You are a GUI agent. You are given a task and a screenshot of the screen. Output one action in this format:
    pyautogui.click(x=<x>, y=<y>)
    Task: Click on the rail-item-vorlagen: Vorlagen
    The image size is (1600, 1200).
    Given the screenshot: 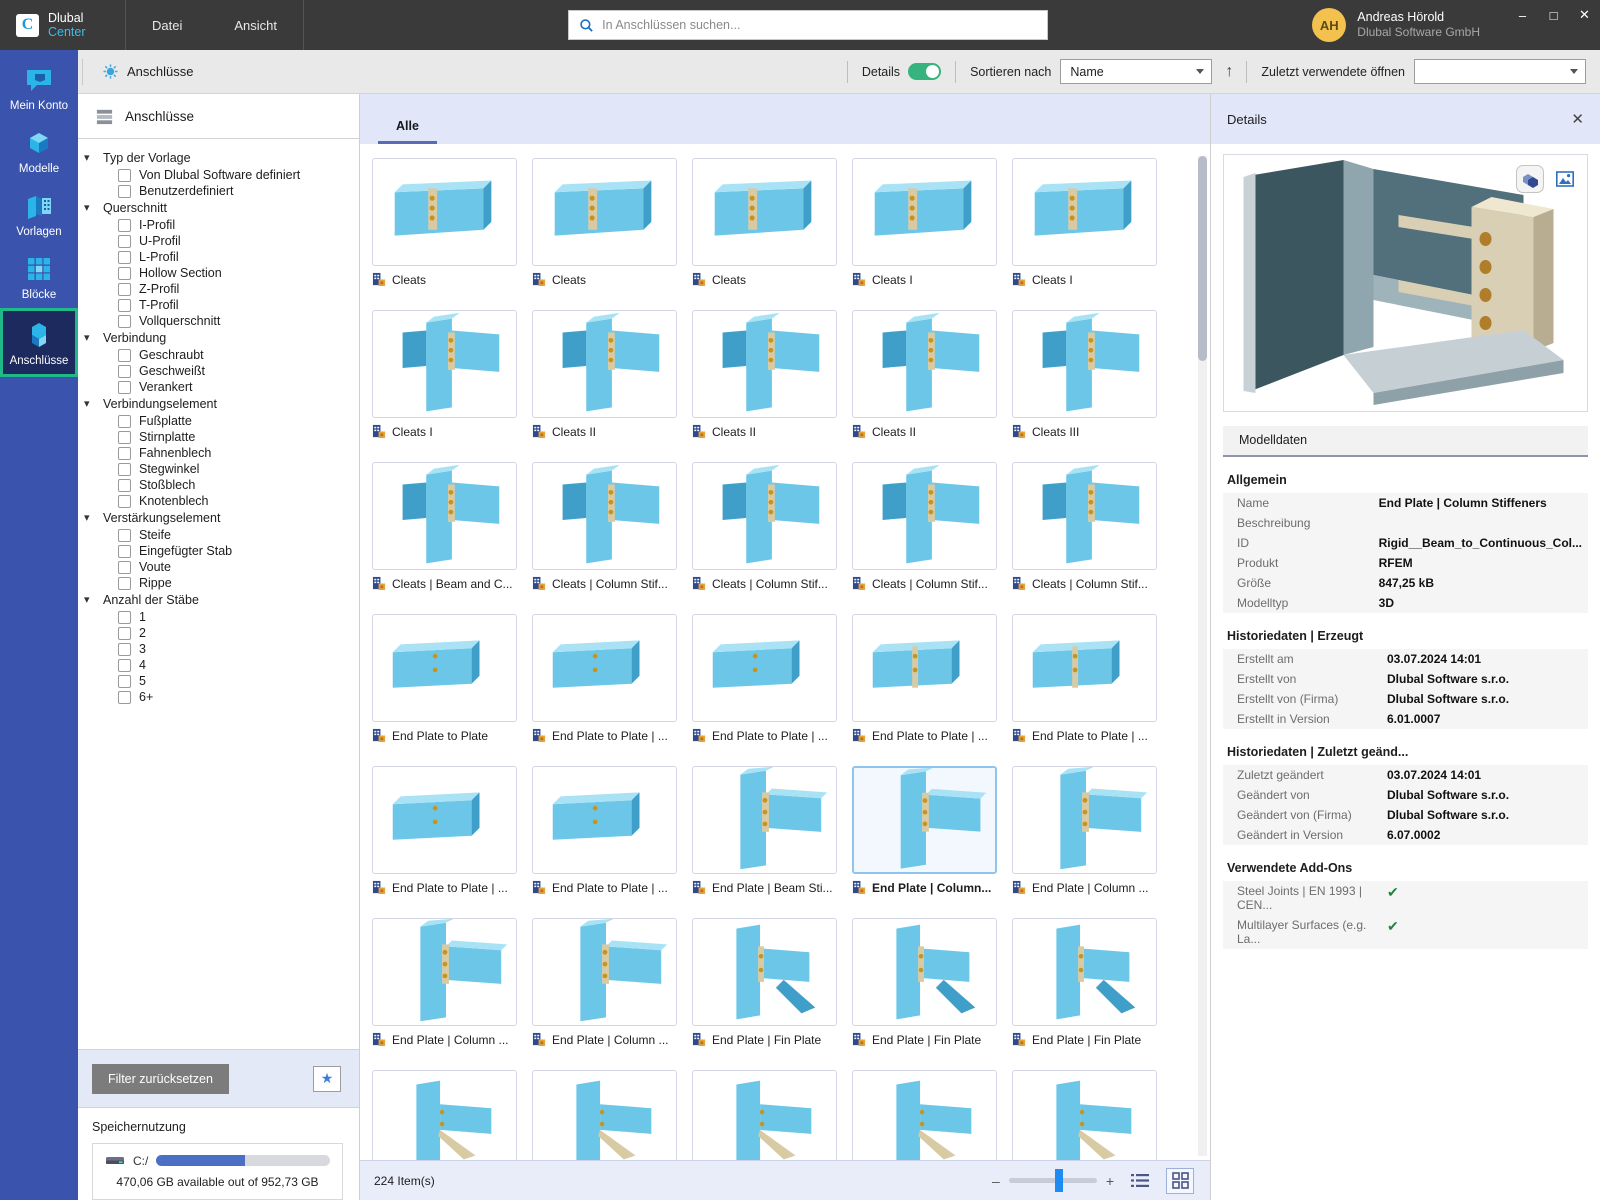 What is the action you would take?
    pyautogui.click(x=39, y=213)
    